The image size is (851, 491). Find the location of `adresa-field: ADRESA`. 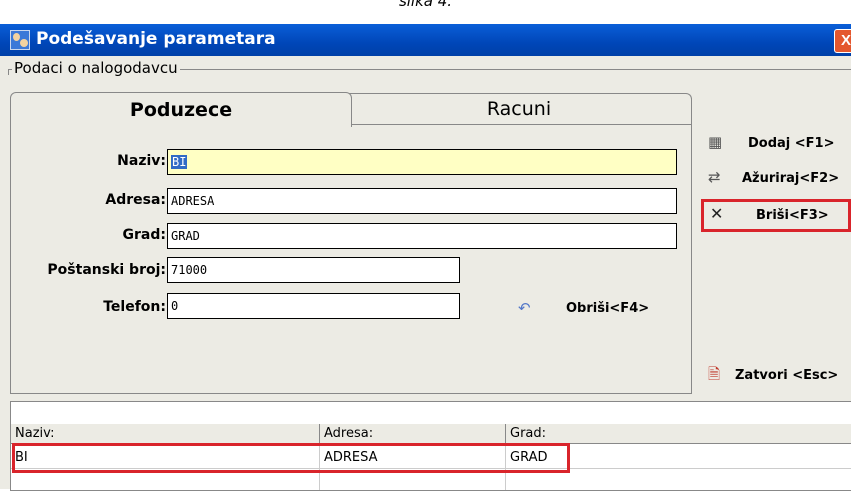

adresa-field: ADRESA is located at coordinates (422, 201).